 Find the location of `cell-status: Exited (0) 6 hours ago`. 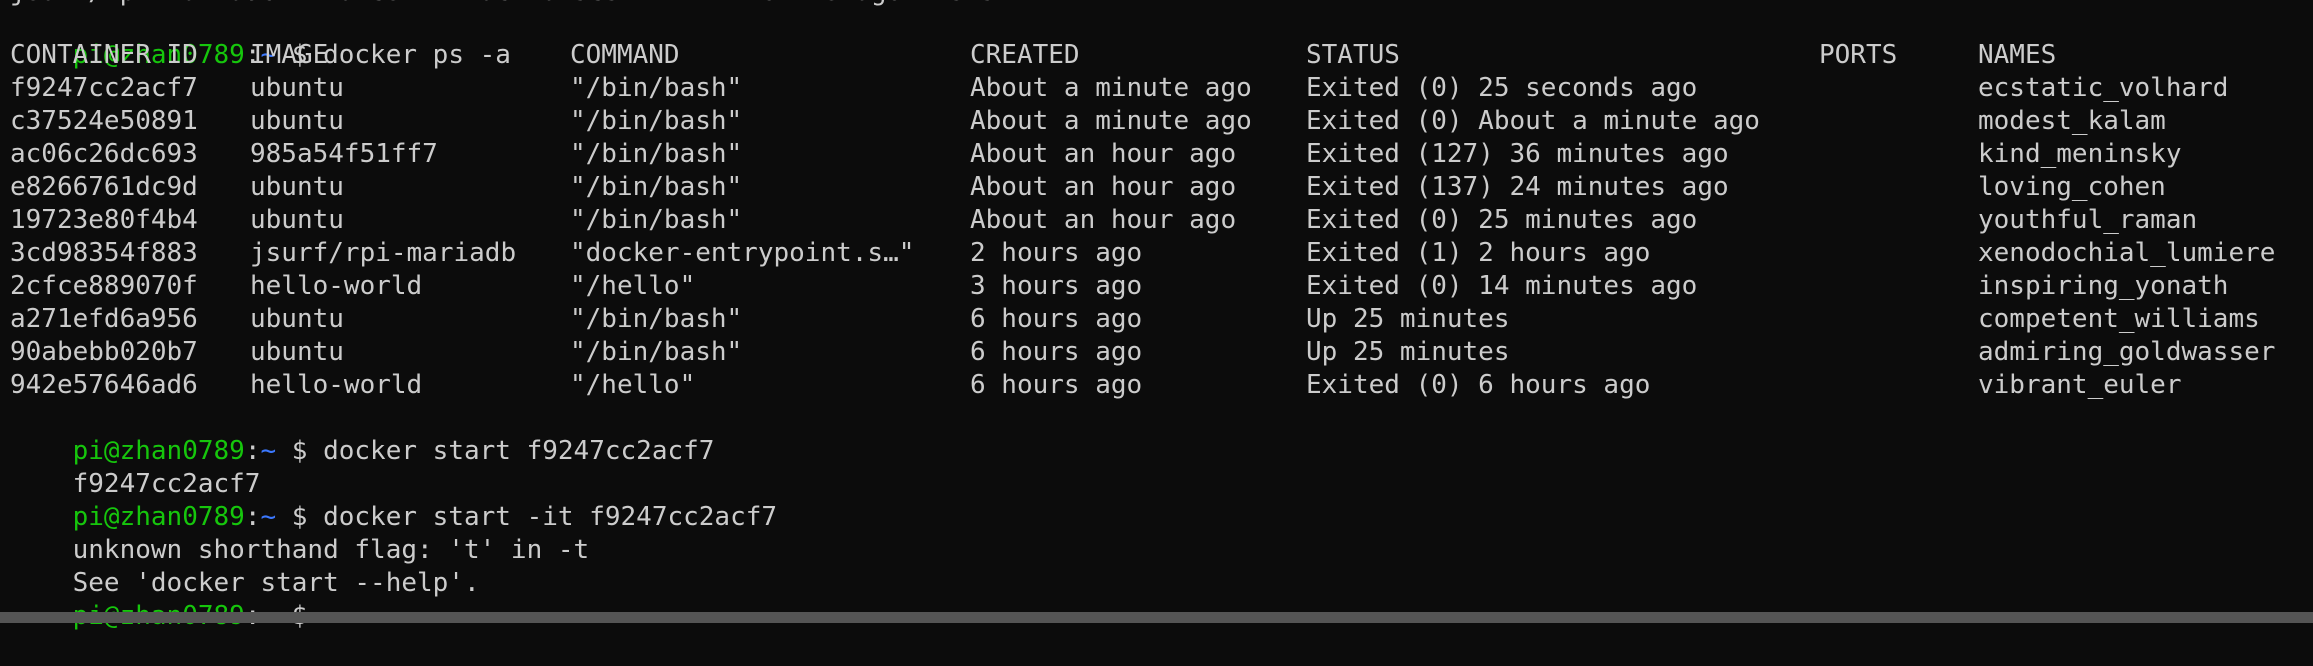

cell-status: Exited (0) 6 hours ago is located at coordinates (1478, 385).